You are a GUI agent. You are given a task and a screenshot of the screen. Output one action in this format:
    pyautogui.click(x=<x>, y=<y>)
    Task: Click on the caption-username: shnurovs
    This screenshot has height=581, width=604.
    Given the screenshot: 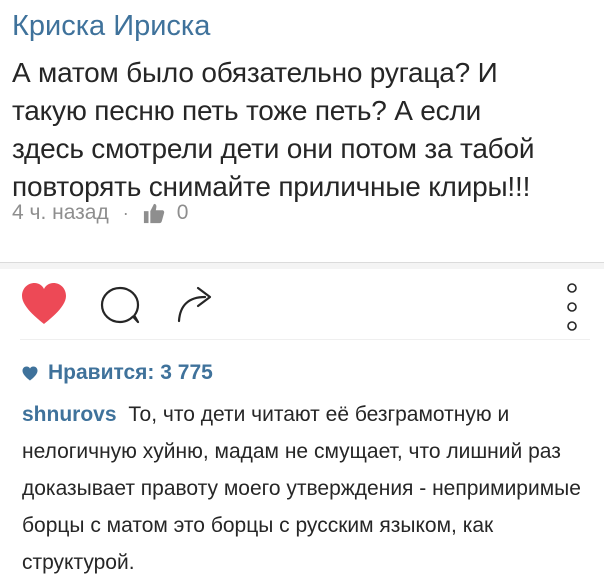 What is the action you would take?
    pyautogui.click(x=69, y=414)
    